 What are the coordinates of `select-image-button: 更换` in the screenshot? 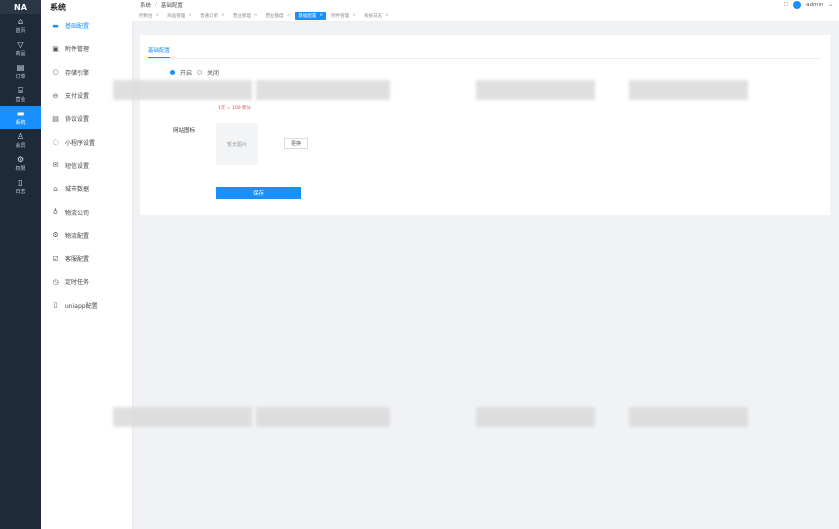 It's located at (296, 143).